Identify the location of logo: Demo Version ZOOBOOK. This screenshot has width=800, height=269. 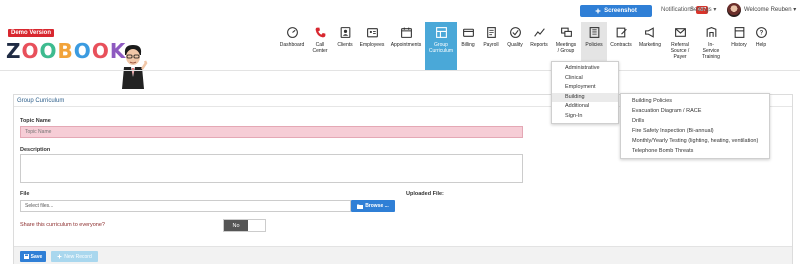
(75, 57).